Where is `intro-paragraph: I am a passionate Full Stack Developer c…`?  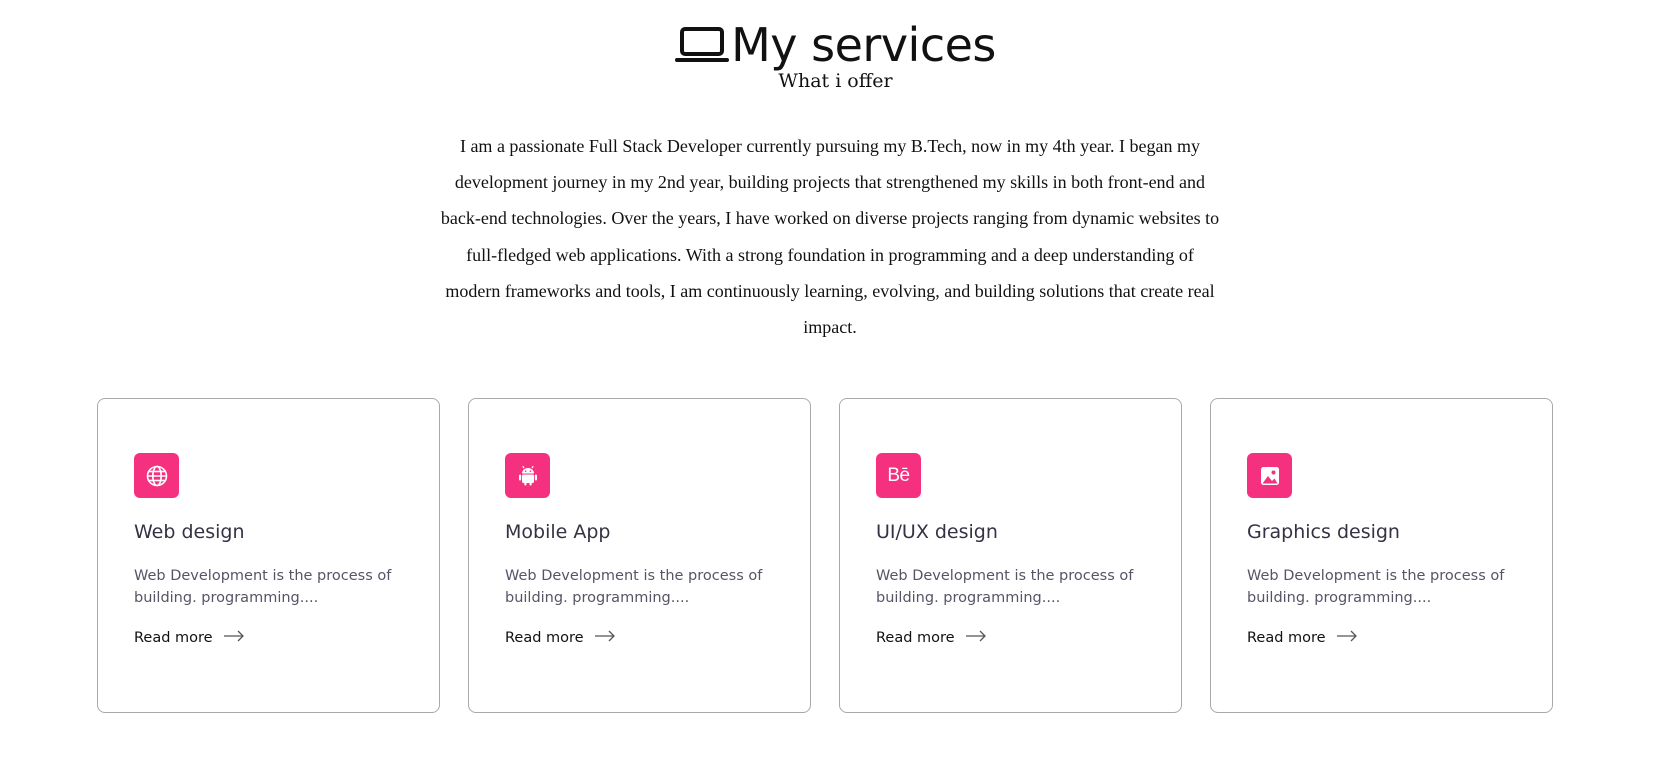
intro-paragraph: I am a passionate Full Stack Developer c… is located at coordinates (830, 237).